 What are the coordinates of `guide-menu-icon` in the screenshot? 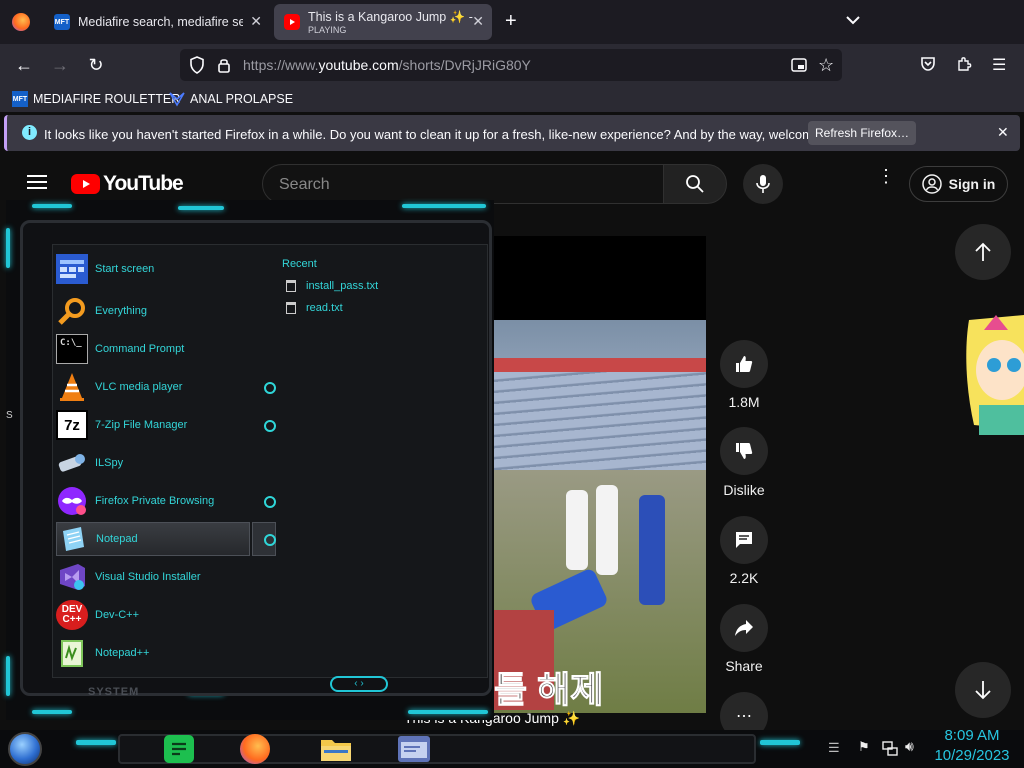 It's located at (37, 184).